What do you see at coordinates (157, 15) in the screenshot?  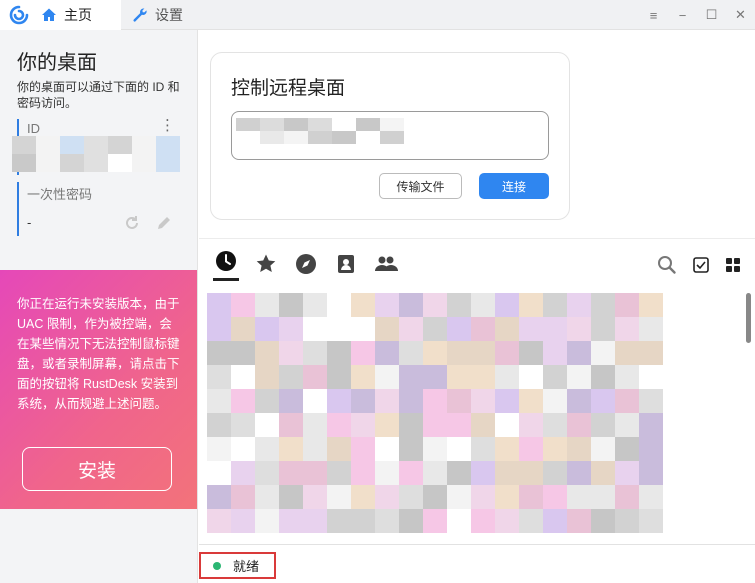 I see `tab-settings: 设置` at bounding box center [157, 15].